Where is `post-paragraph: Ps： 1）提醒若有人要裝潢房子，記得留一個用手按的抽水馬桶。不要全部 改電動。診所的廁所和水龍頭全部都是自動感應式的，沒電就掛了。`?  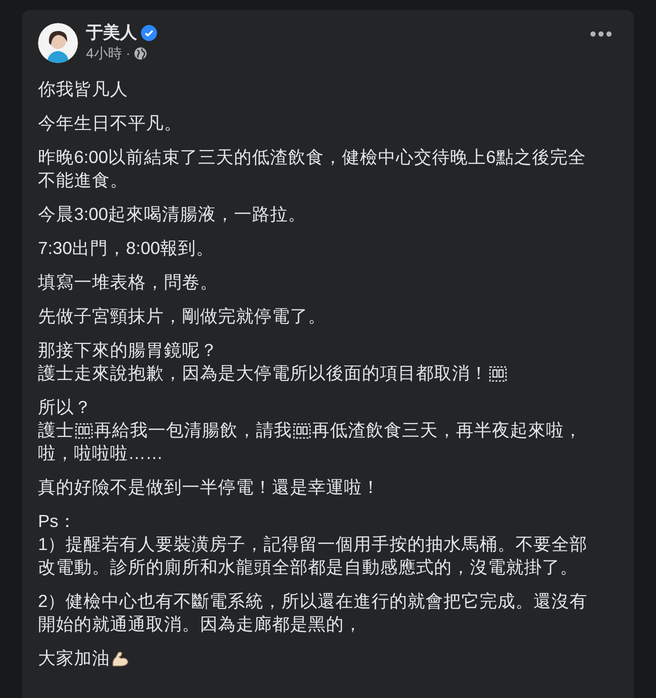
post-paragraph: Ps： 1）提醒若有人要裝潢房子，記得留一個用手按的抽水馬桶。不要全部 改電動。診所的廁所和水龍頭全部都是自動感應式的，沒電就掛了。 is located at coordinates (313, 545).